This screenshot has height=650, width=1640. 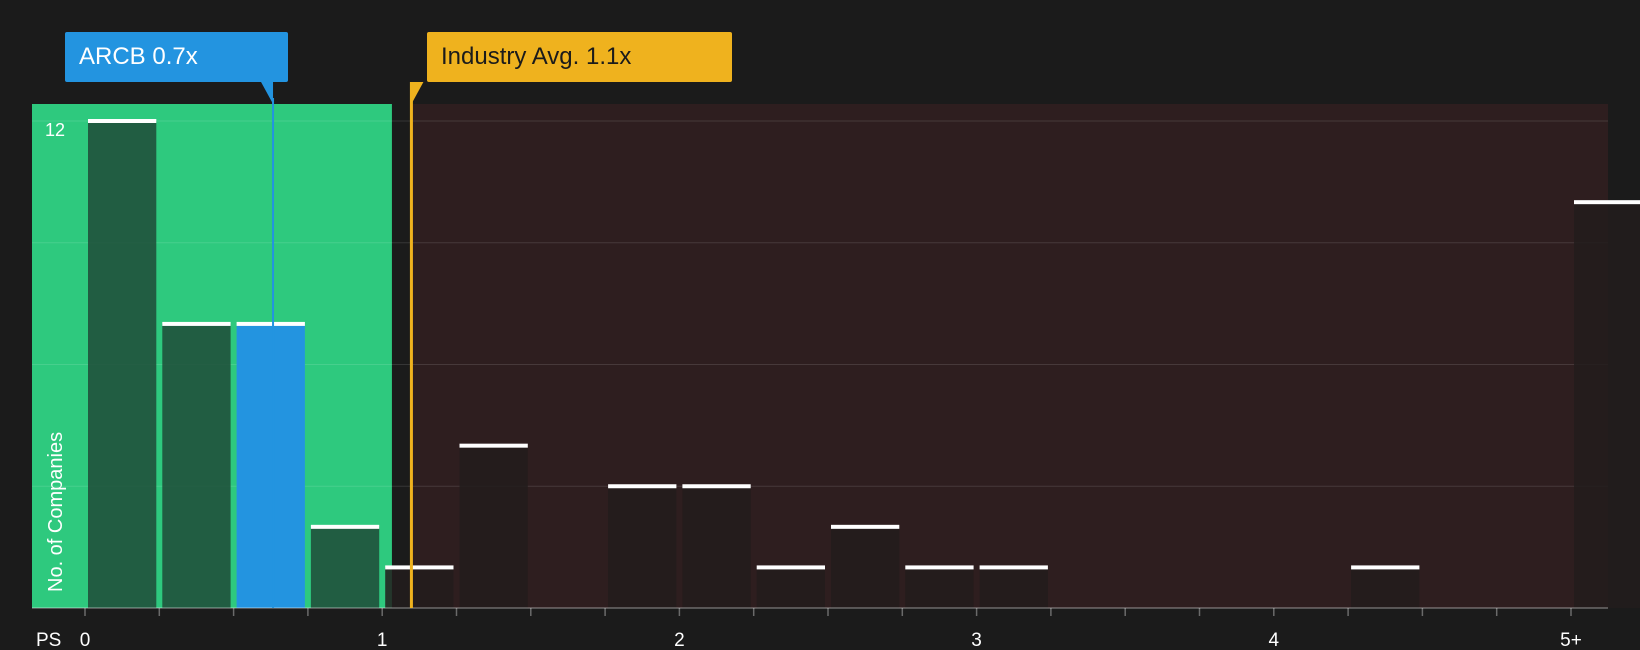 What do you see at coordinates (55, 130) in the screenshot?
I see `y-tick-label: 12` at bounding box center [55, 130].